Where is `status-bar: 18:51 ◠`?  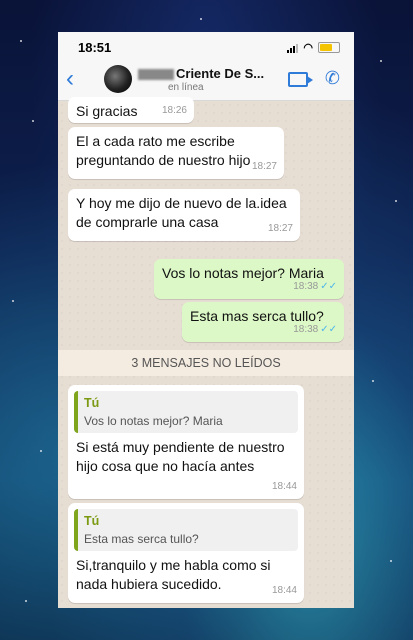 status-bar: 18:51 ◠ is located at coordinates (206, 46).